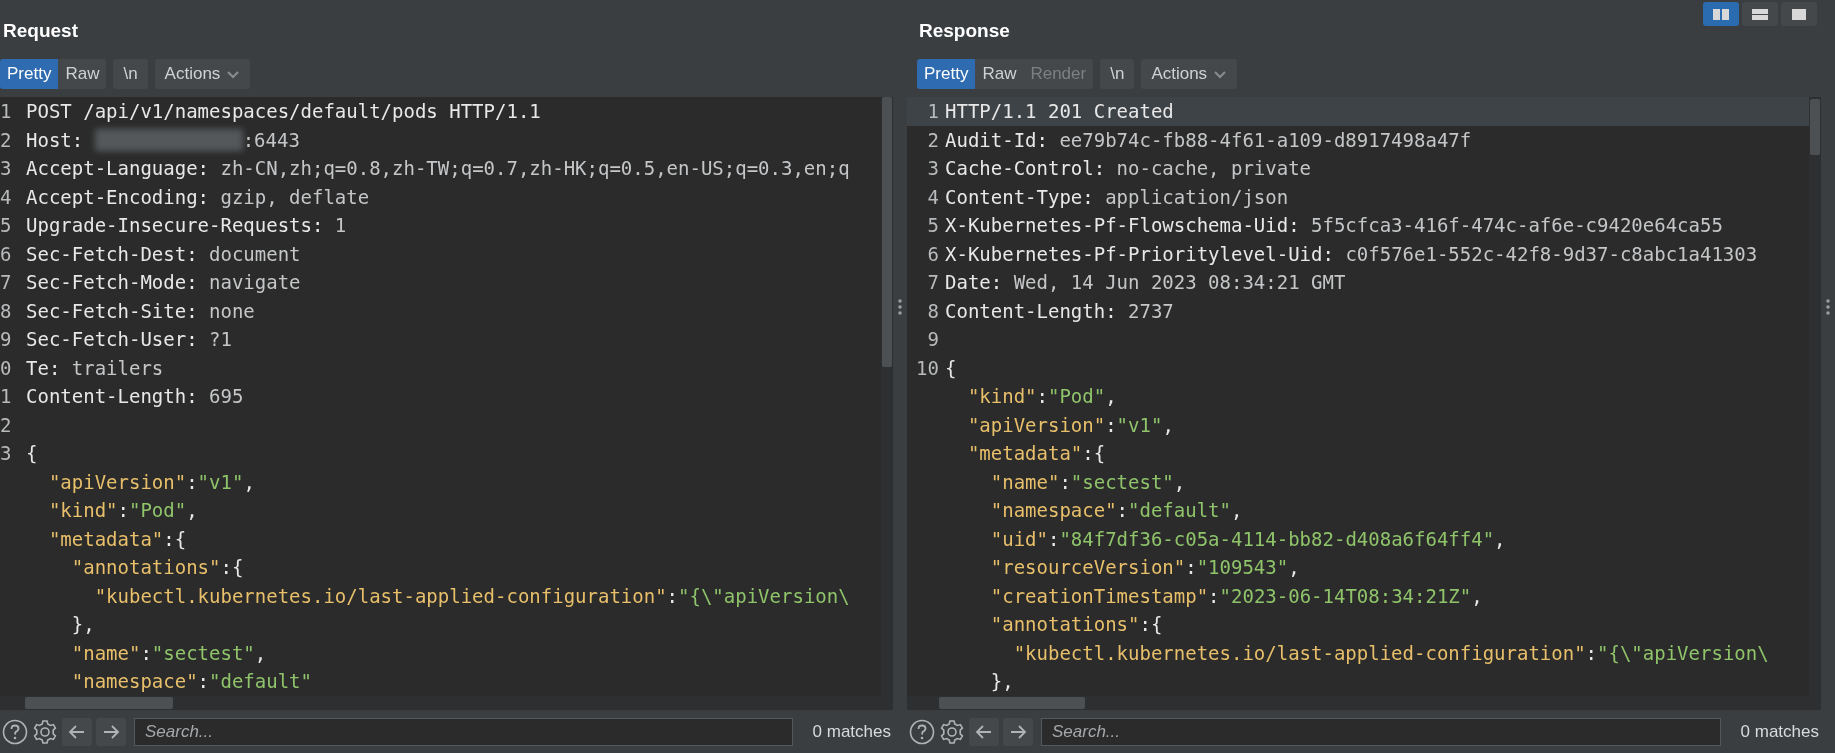  I want to click on code-text: Te: trailers, so click(95, 367).